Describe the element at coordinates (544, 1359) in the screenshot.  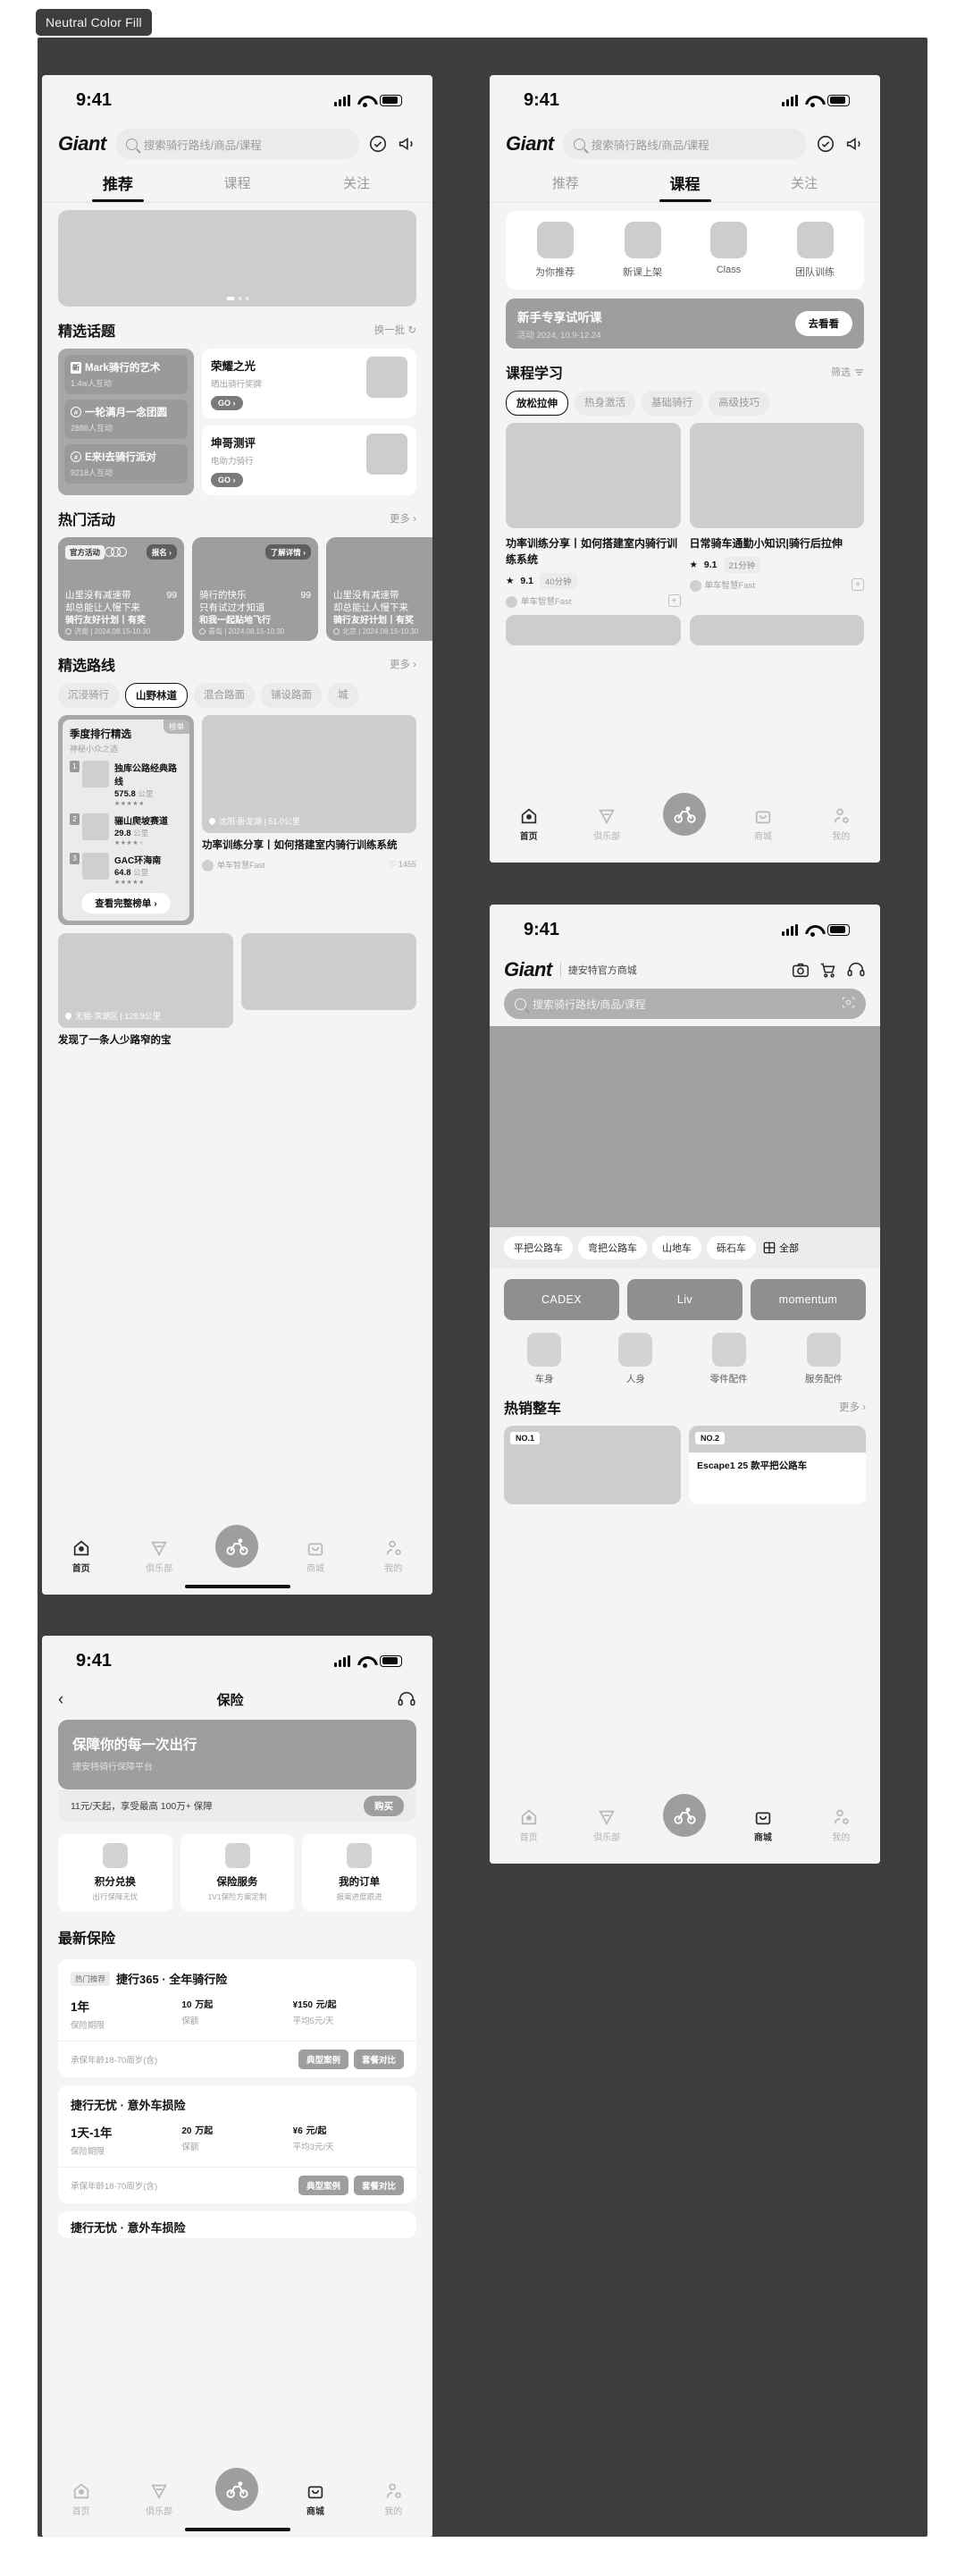
I see `category-item: 车身` at that location.